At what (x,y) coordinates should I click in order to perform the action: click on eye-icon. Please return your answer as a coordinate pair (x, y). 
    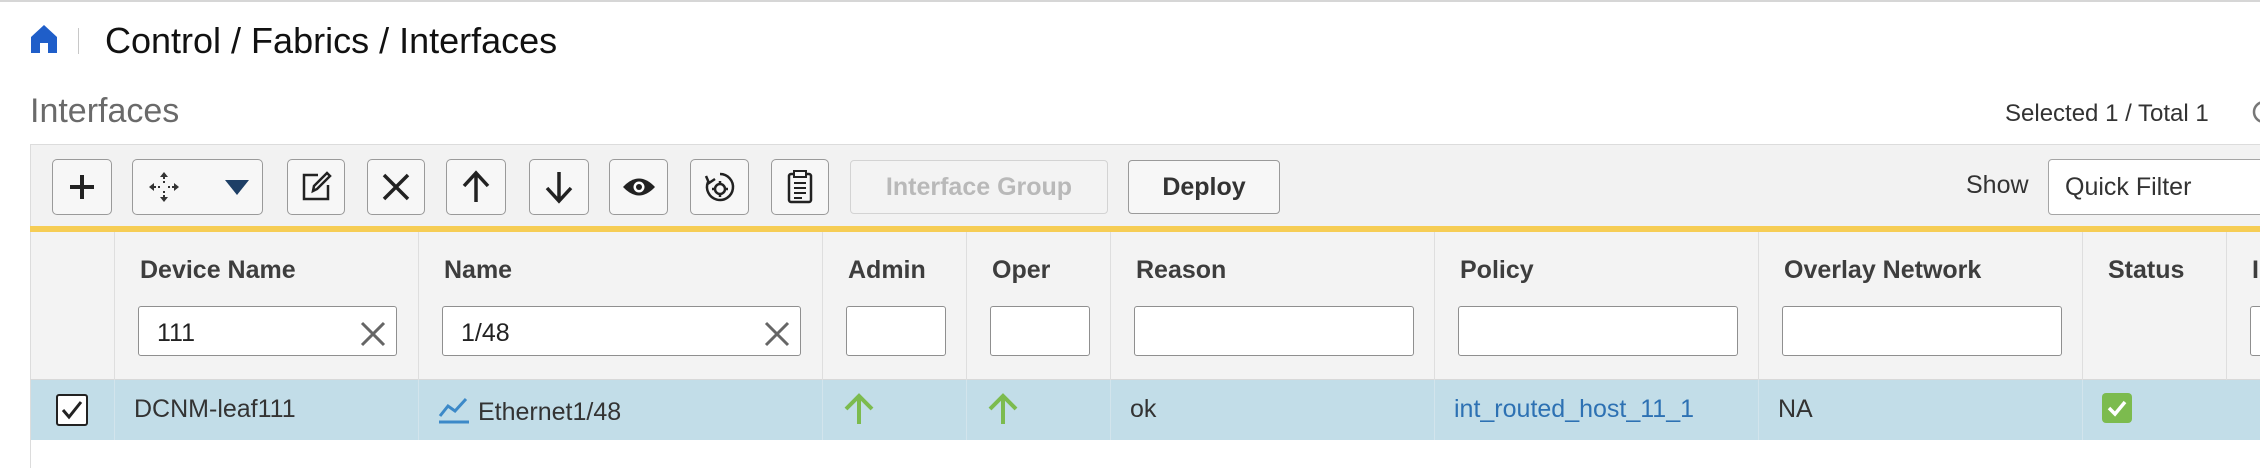
    Looking at the image, I should click on (638, 187).